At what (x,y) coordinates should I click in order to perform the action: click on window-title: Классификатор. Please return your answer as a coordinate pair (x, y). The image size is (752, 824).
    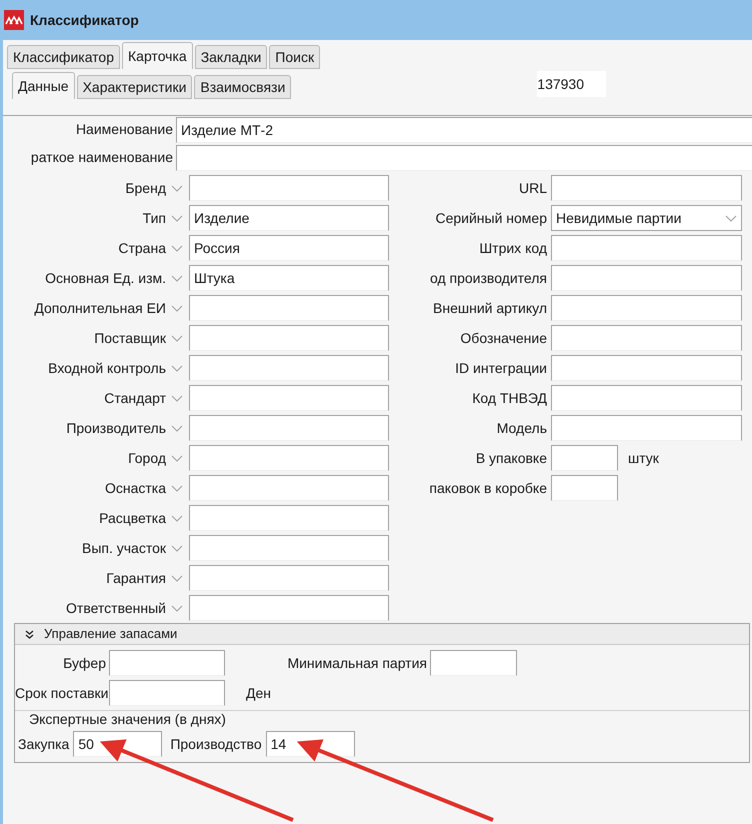
    Looking at the image, I should click on (84, 20).